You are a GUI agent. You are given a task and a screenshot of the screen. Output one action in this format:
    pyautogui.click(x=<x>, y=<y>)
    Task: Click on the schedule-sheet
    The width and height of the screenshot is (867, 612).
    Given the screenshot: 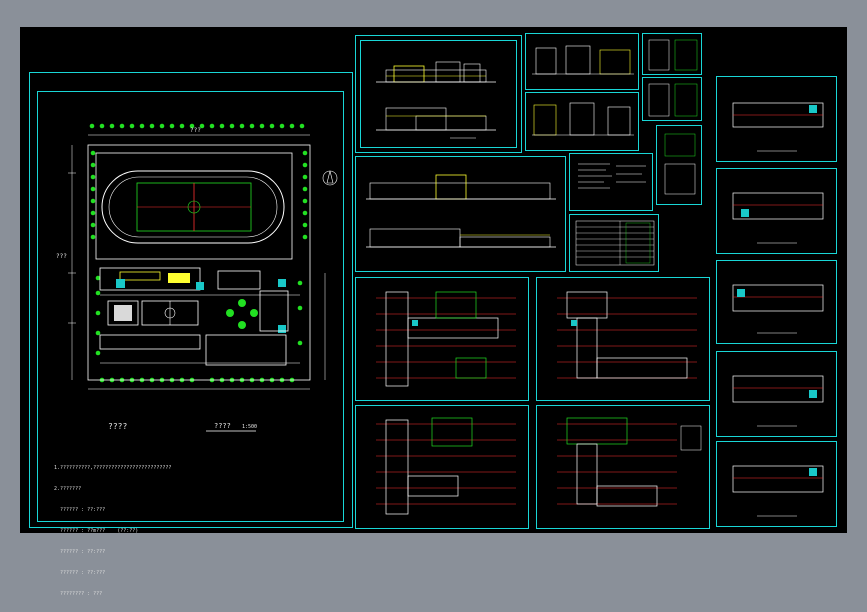 What is the action you would take?
    pyautogui.click(x=614, y=243)
    